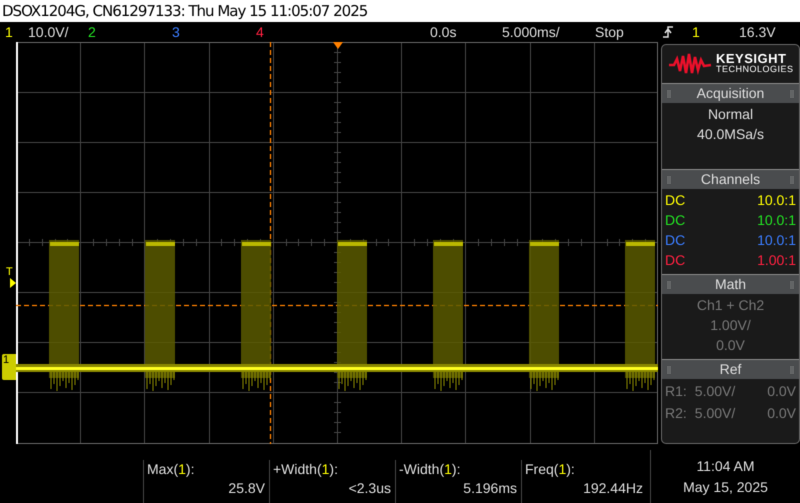 The height and width of the screenshot is (503, 800). Describe the element at coordinates (185, 11) in the screenshot. I see `window-title: DSOX1204G, CN61297133: Thu May 15 11:05:07 2025` at that location.